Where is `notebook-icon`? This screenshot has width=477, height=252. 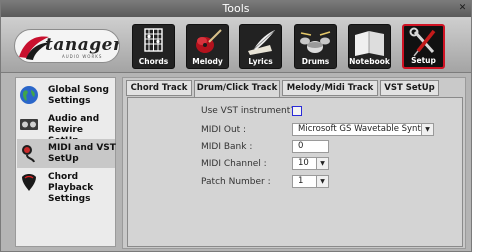 notebook-icon is located at coordinates (369, 43).